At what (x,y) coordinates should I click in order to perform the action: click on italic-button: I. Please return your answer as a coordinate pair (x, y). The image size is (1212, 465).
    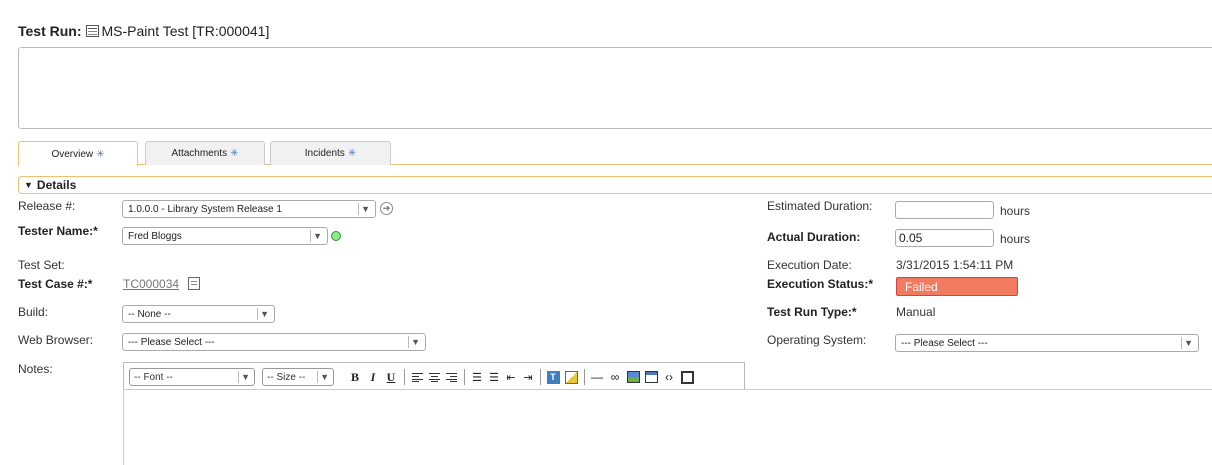
    Looking at the image, I should click on (373, 377).